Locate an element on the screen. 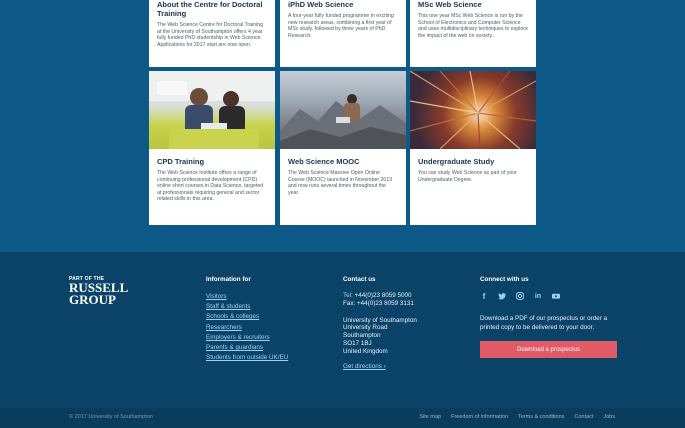 The height and width of the screenshot is (428, 685). facebook-icon: f is located at coordinates (484, 296).